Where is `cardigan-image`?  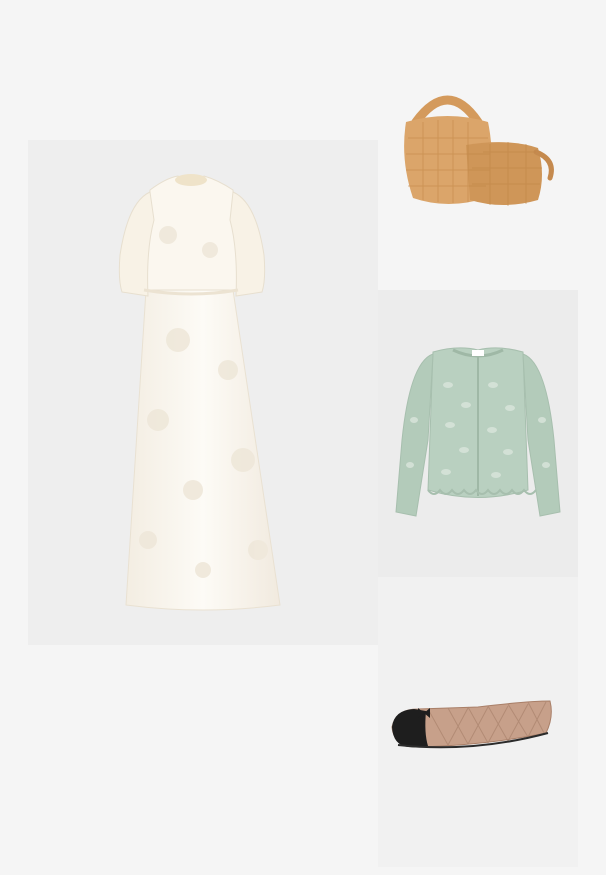
cardigan-image is located at coordinates (478, 432).